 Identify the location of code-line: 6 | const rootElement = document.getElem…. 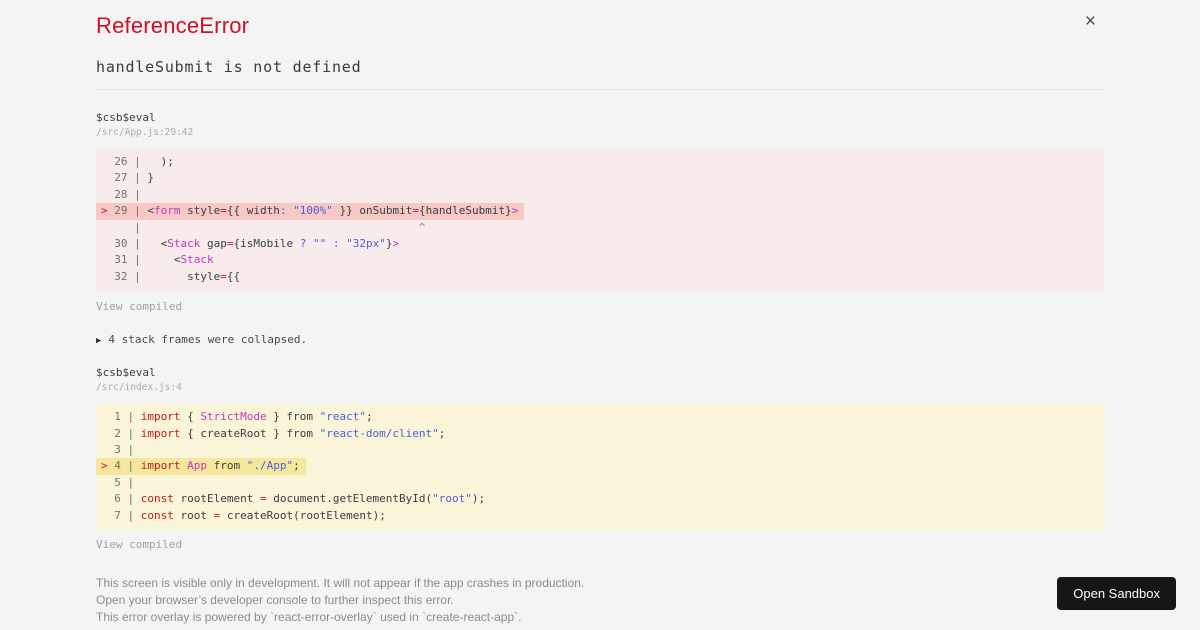
(296, 499).